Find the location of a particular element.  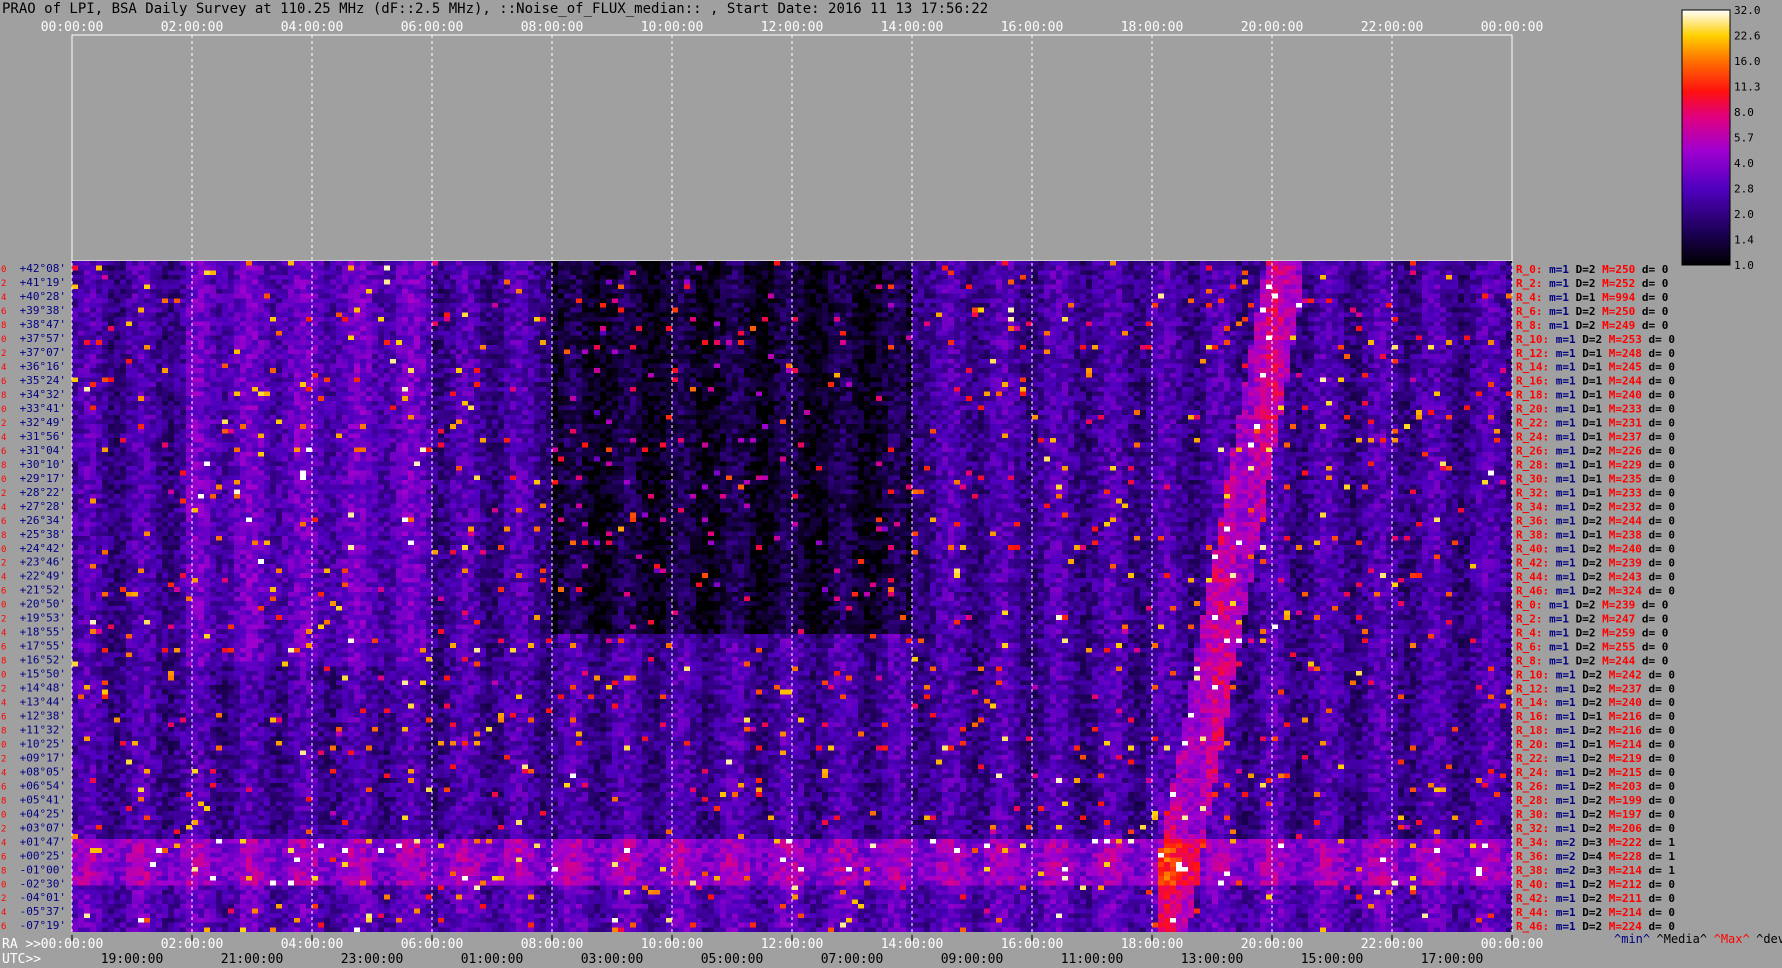

declination-label: +35°24' is located at coordinates (43, 380).